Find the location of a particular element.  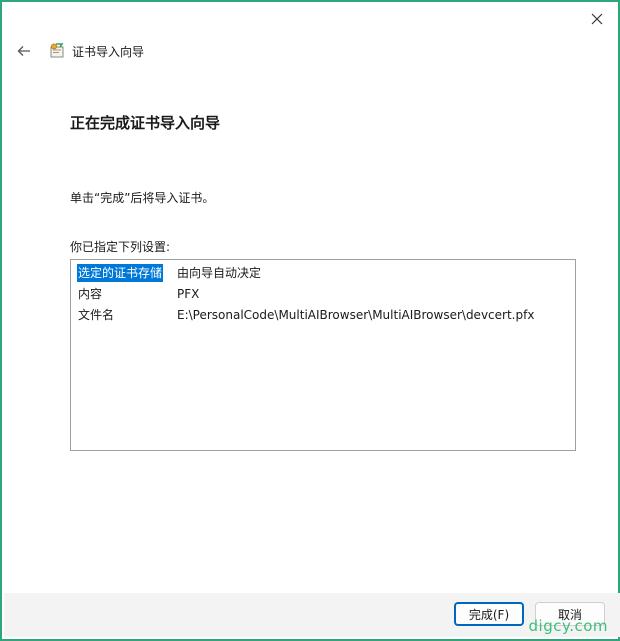

certificate-icon is located at coordinates (57, 50).